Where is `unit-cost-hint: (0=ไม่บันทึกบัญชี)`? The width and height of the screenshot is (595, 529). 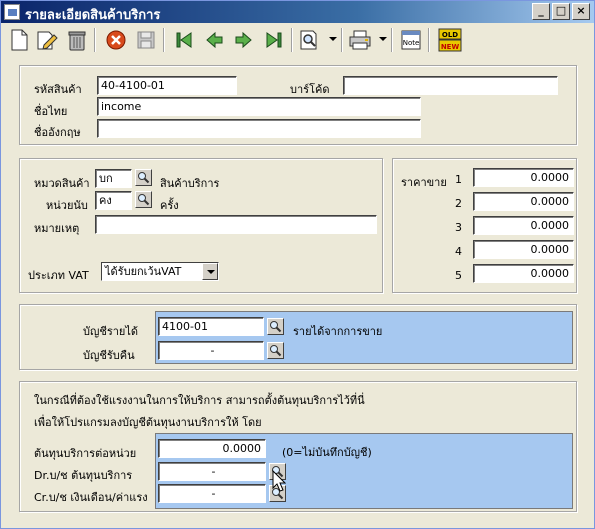 unit-cost-hint: (0=ไม่บันทึกบัญชี) is located at coordinates (327, 452).